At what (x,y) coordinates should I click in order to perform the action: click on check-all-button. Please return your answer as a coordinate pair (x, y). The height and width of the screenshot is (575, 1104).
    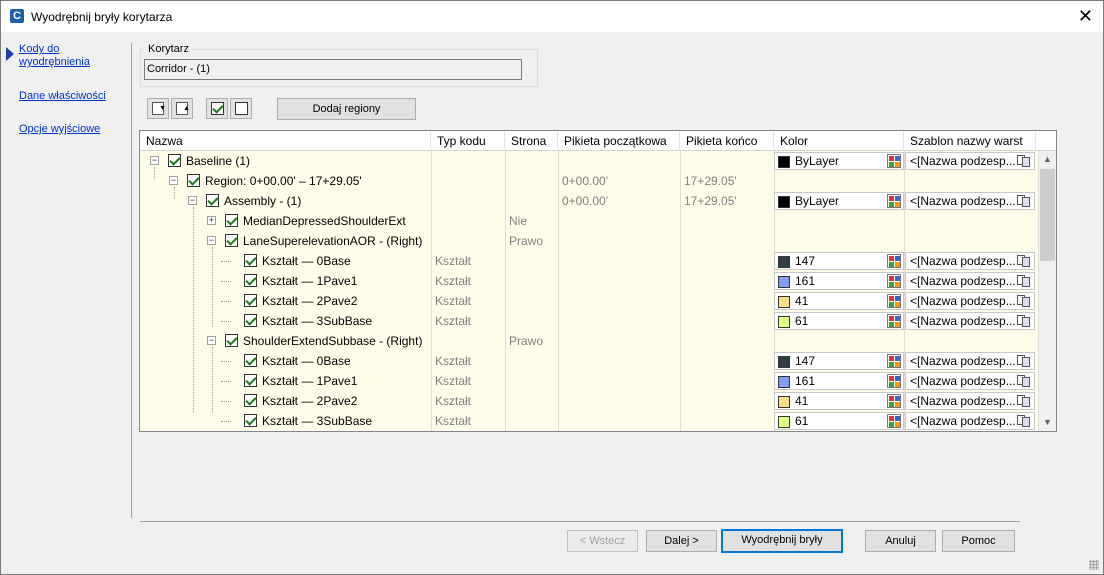
    Looking at the image, I should click on (217, 108).